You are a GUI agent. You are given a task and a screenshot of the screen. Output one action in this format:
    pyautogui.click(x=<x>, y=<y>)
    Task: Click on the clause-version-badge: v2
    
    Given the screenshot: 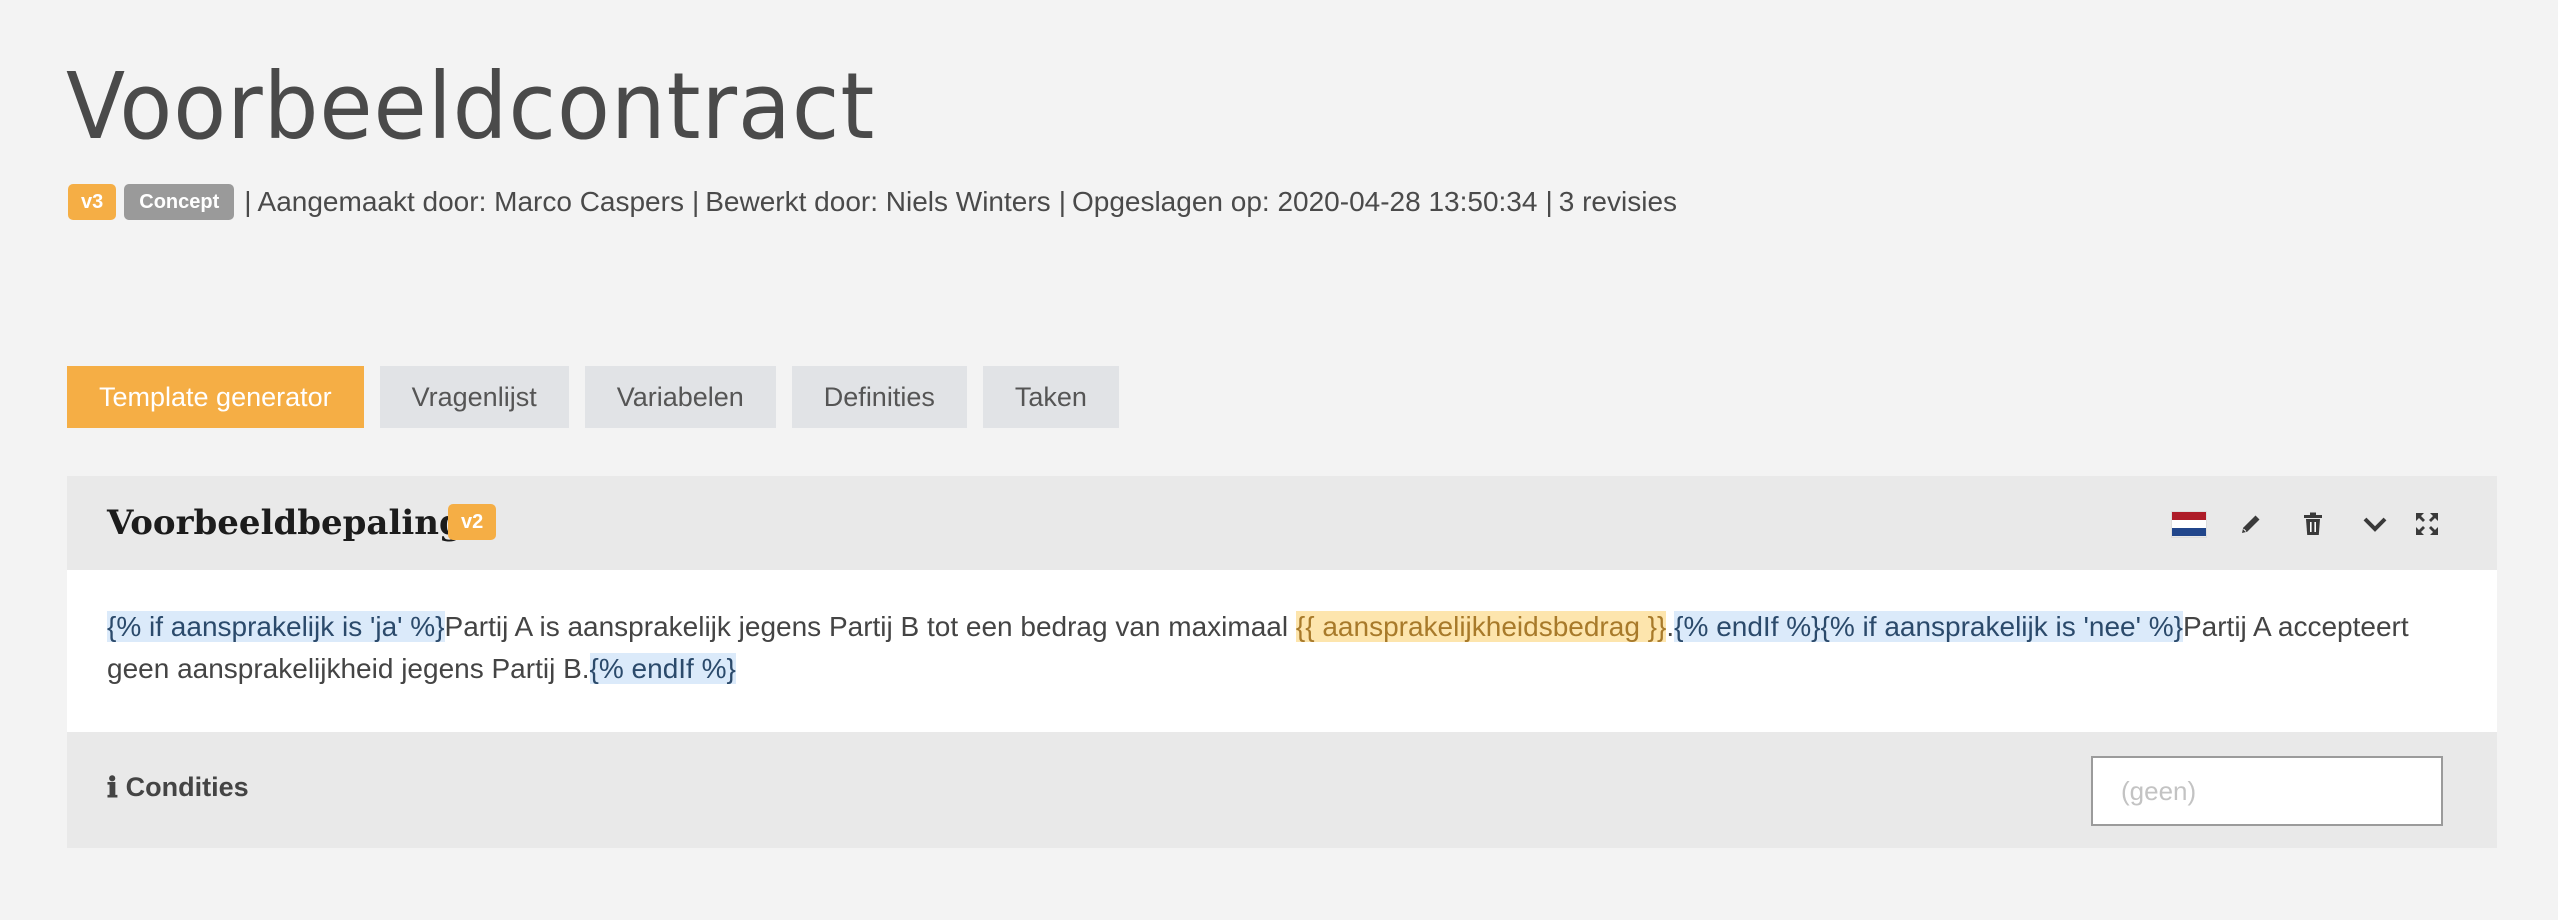 What is the action you would take?
    pyautogui.click(x=472, y=522)
    